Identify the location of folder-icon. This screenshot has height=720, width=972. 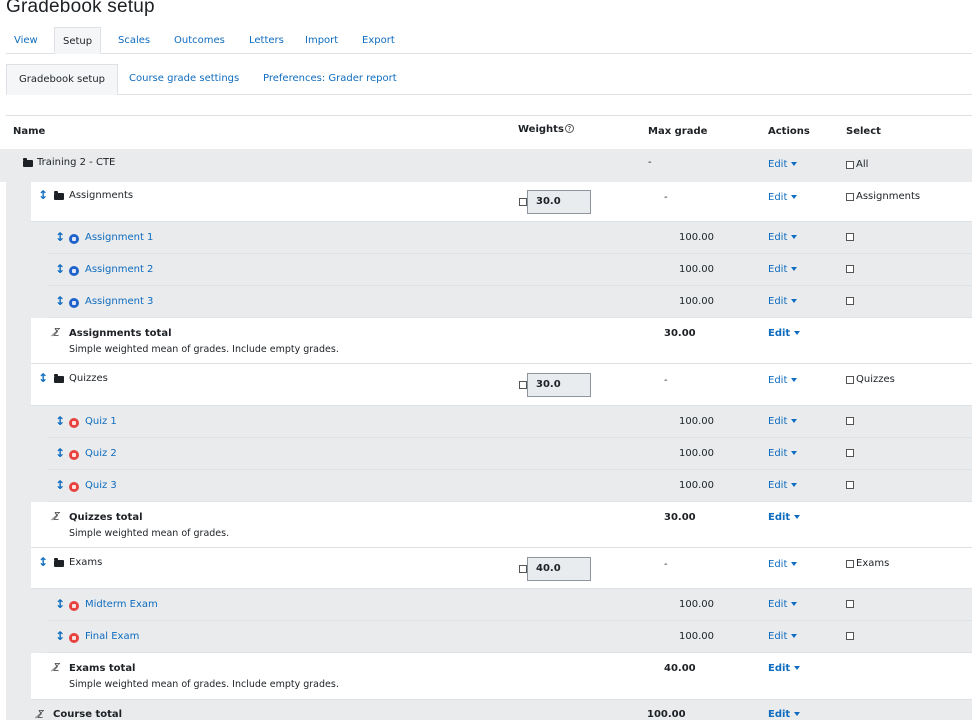
(59, 378).